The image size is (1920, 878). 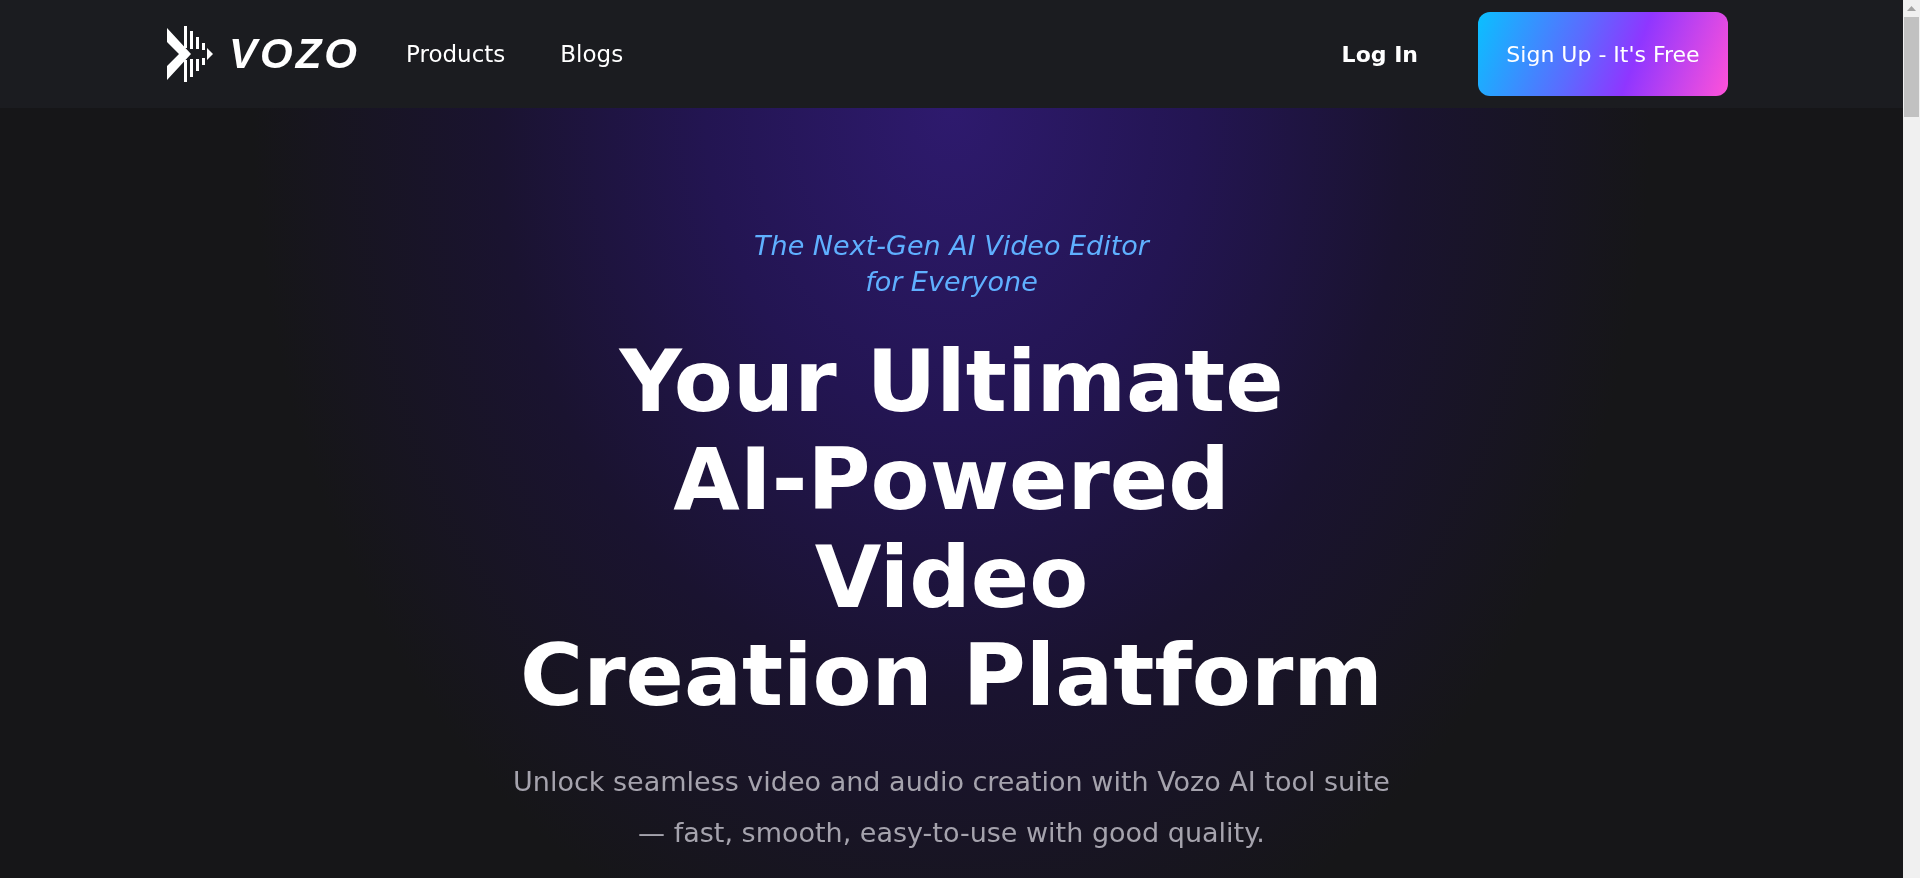 I want to click on scrollbar-thumb, so click(x=1911, y=67).